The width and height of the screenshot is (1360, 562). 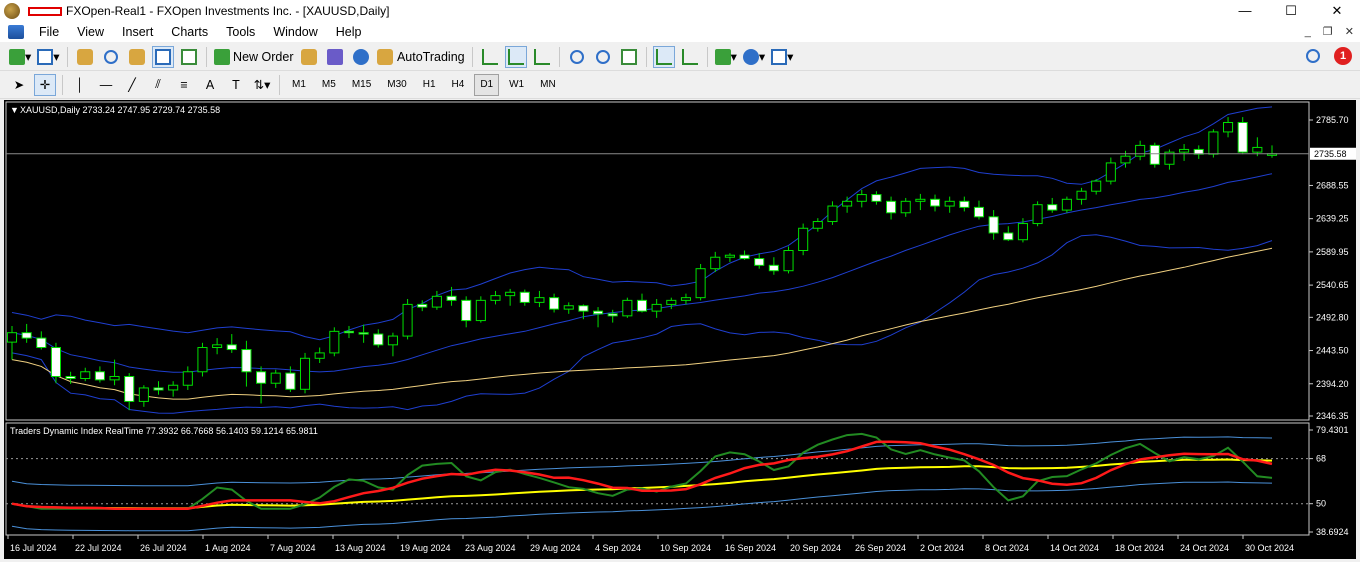 I want to click on periods-button: ▾, so click(x=754, y=57).